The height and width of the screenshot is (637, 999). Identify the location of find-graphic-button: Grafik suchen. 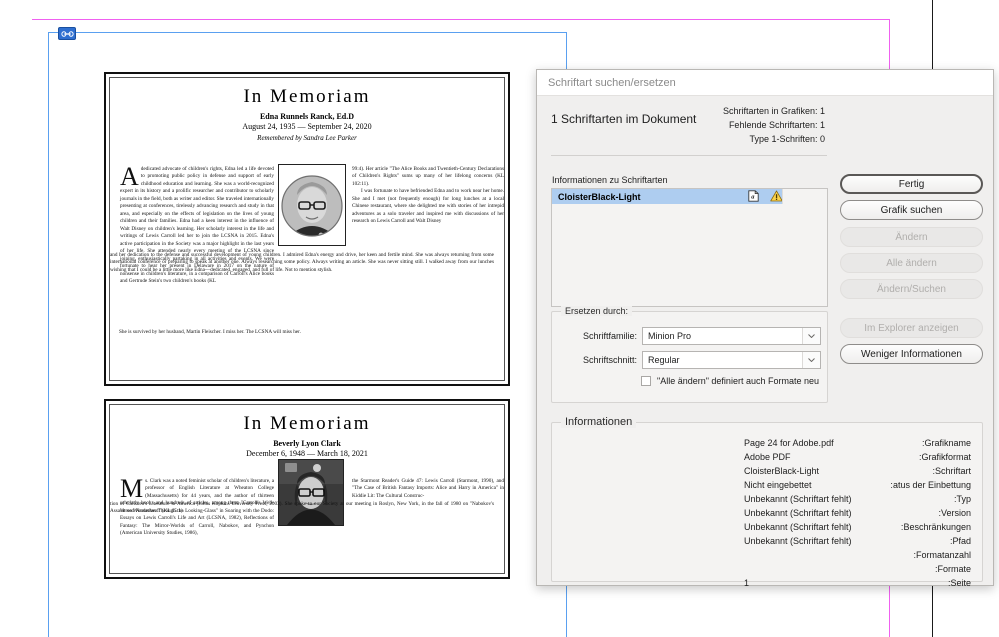
(911, 210).